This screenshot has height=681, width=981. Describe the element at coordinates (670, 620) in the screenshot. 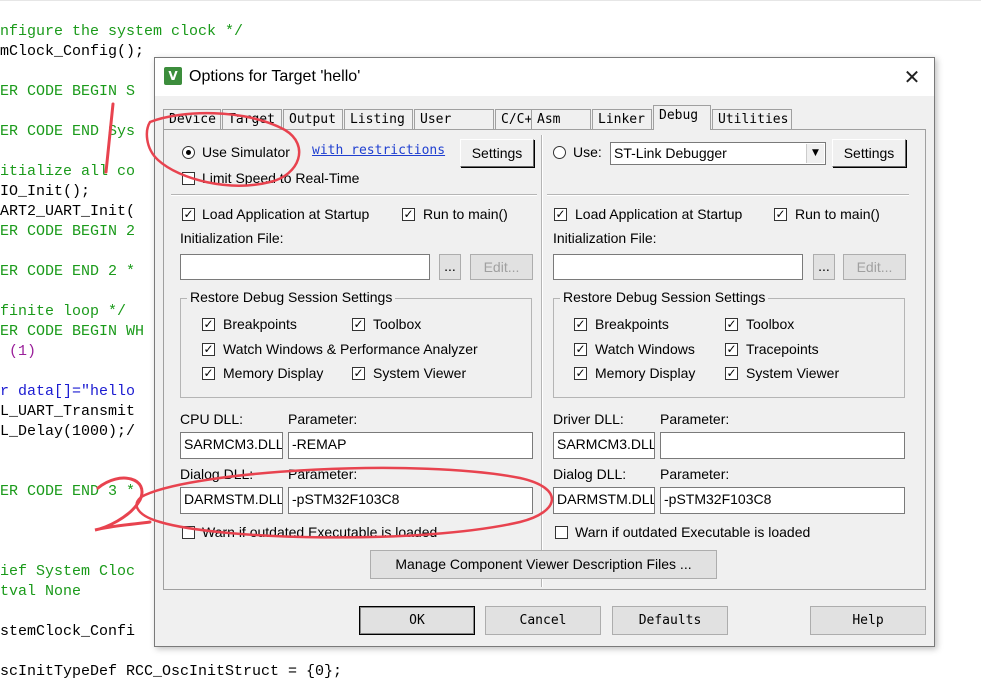

I see `defaults-button: Defaults` at that location.